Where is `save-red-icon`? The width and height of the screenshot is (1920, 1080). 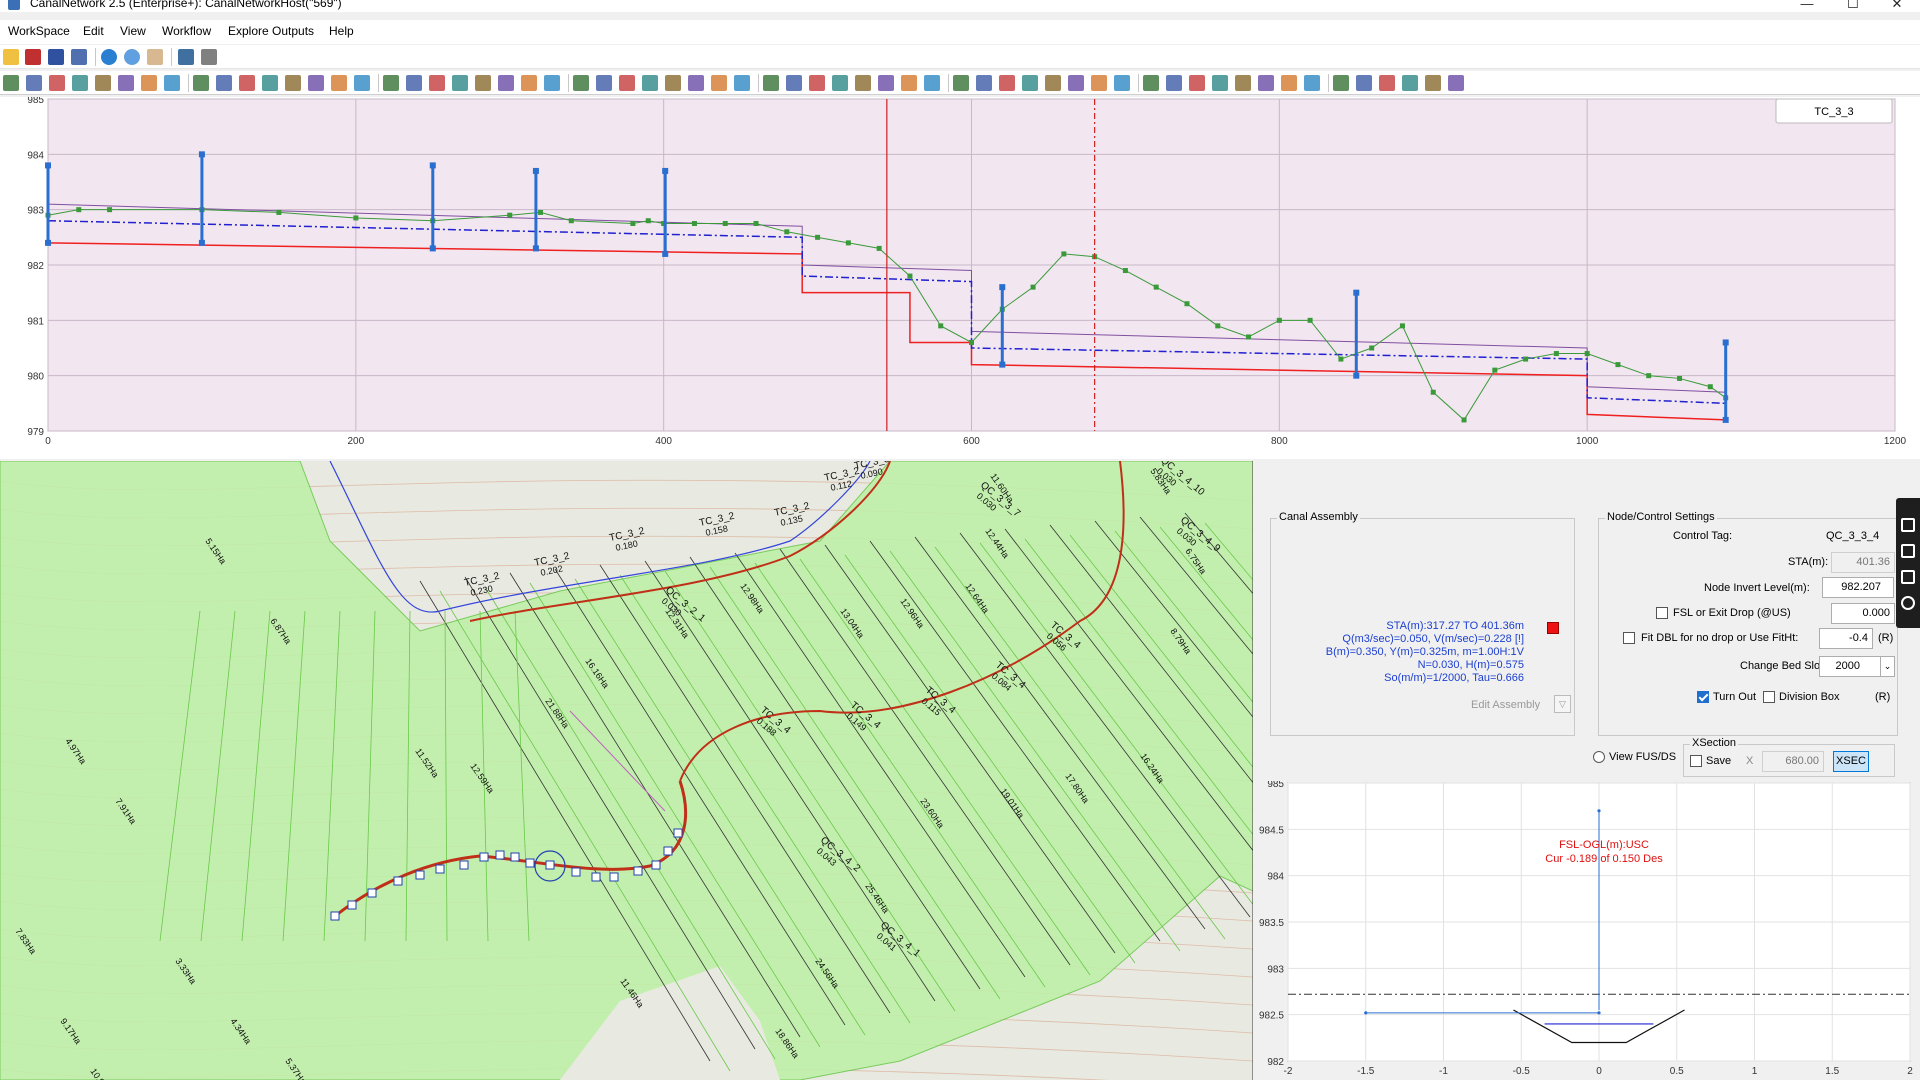
save-red-icon is located at coordinates (33, 57).